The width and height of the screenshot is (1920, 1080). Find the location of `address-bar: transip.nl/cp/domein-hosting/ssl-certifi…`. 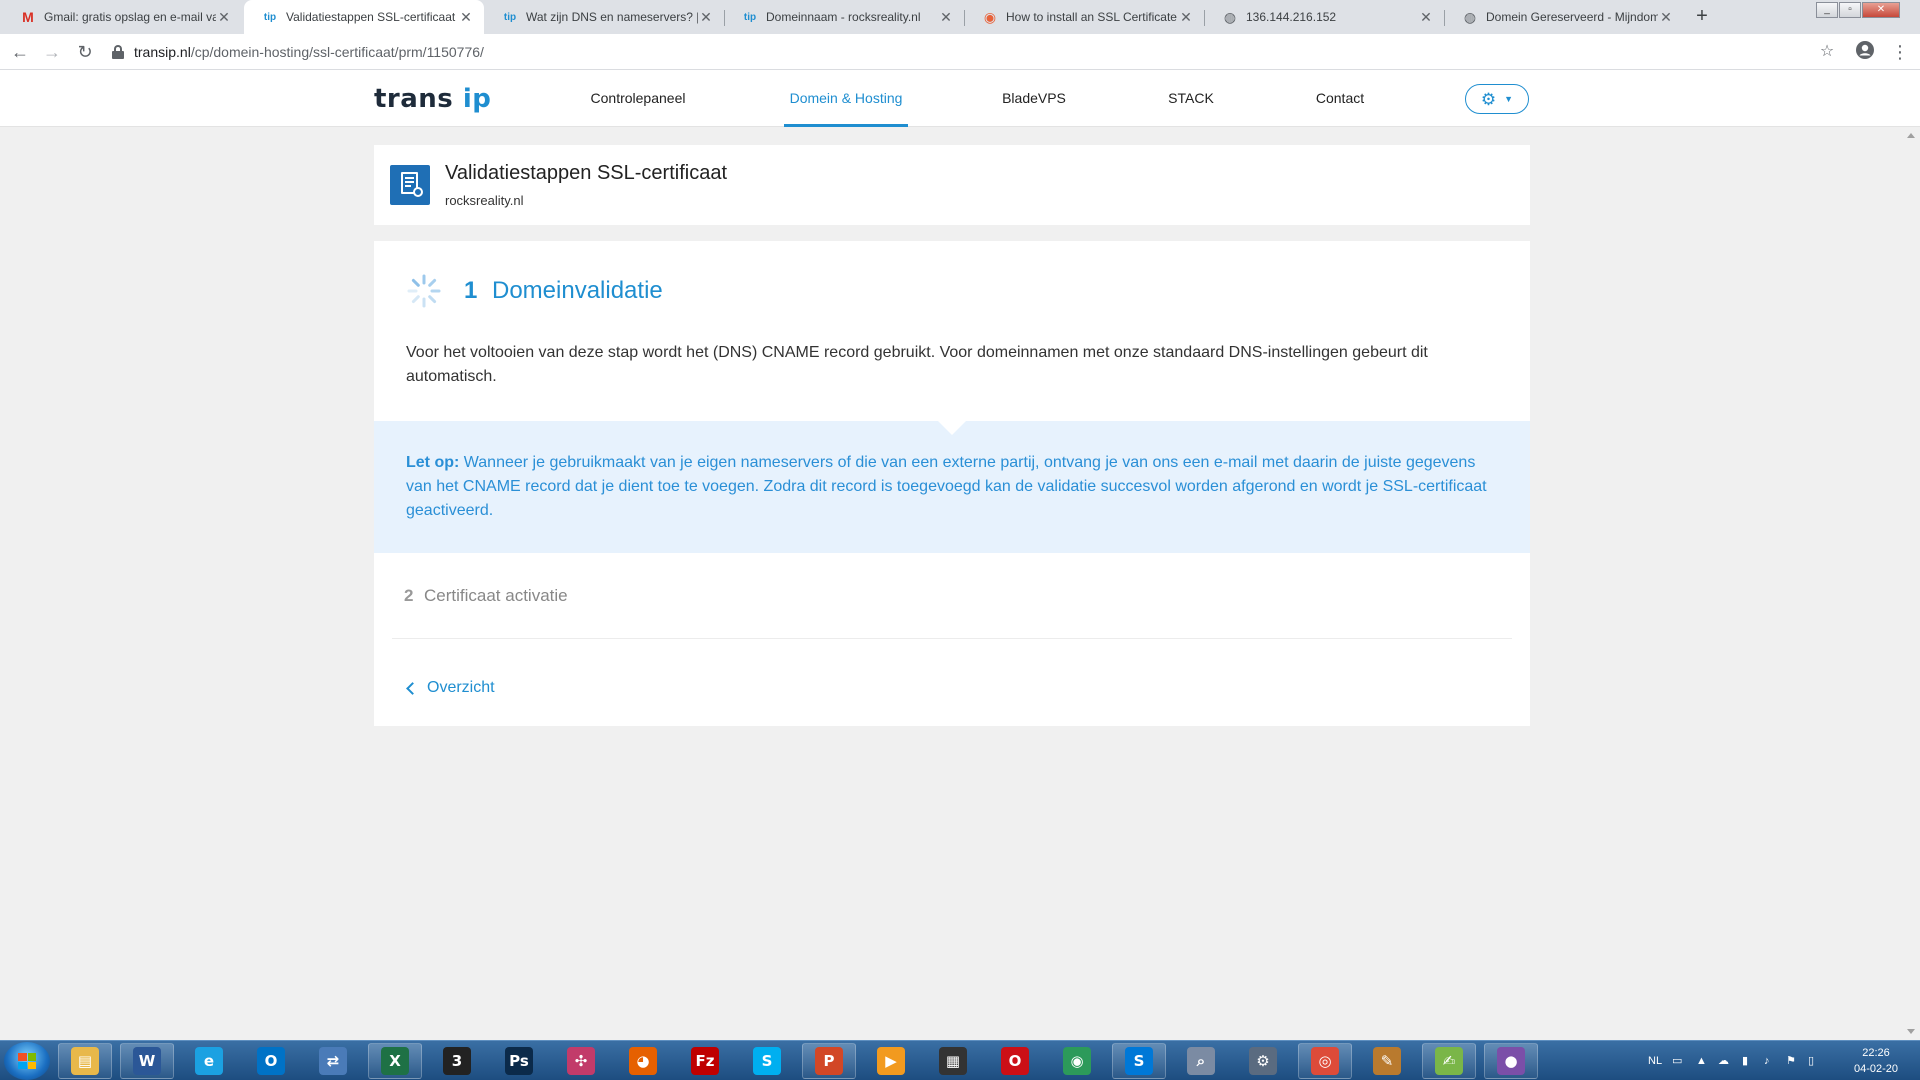

address-bar: transip.nl/cp/domein-hosting/ssl-certifi… is located at coordinates (952, 52).